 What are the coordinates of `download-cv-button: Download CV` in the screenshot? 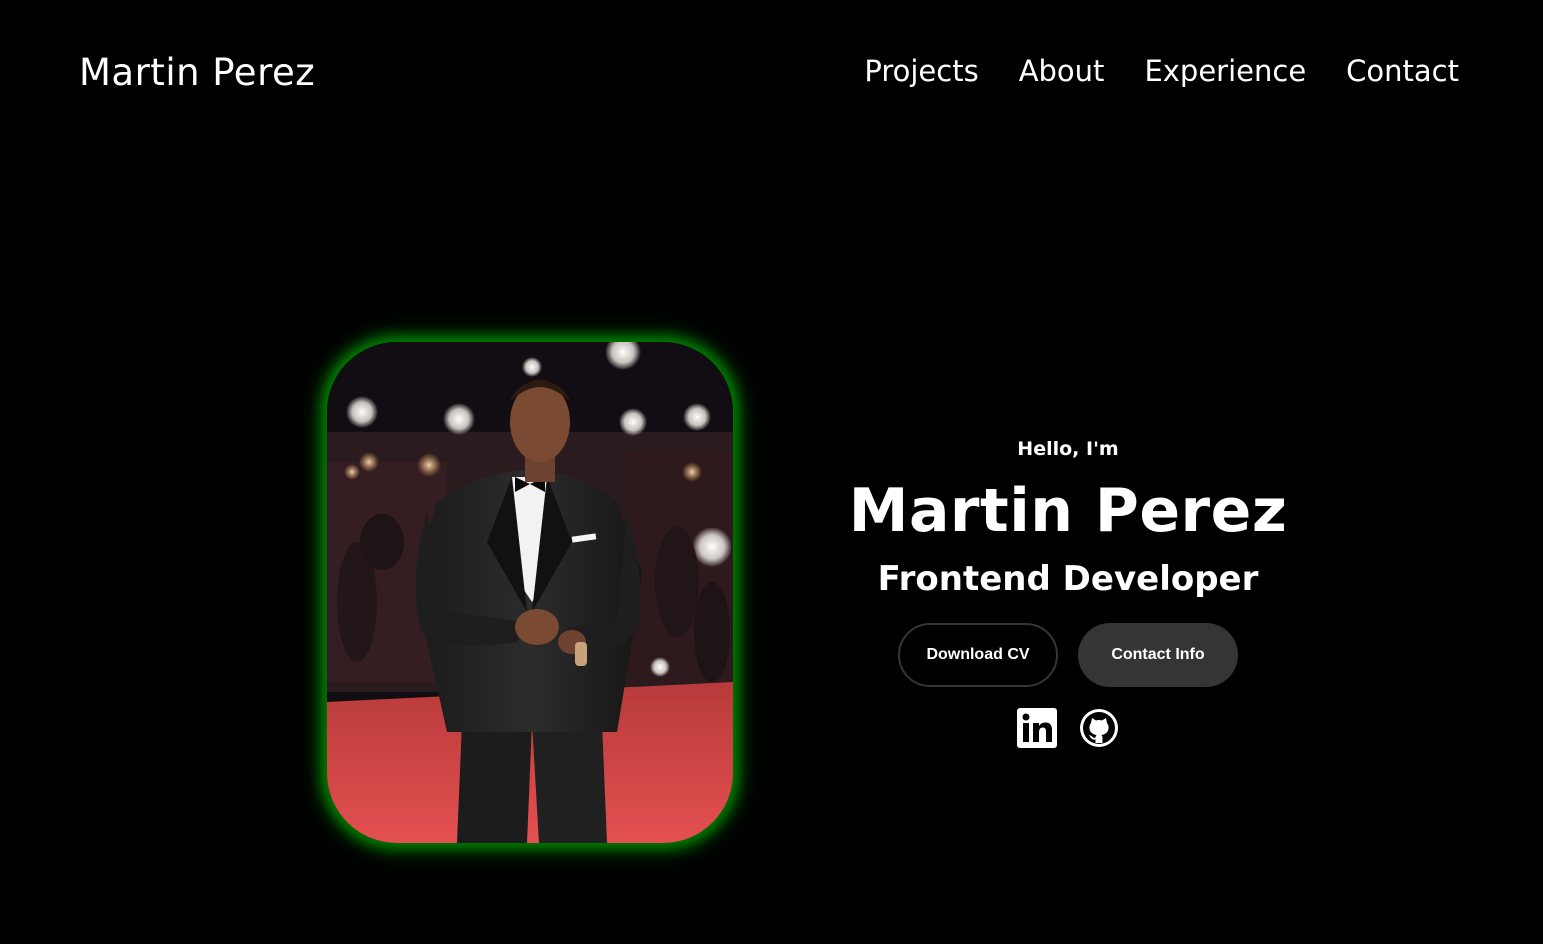 It's located at (978, 655).